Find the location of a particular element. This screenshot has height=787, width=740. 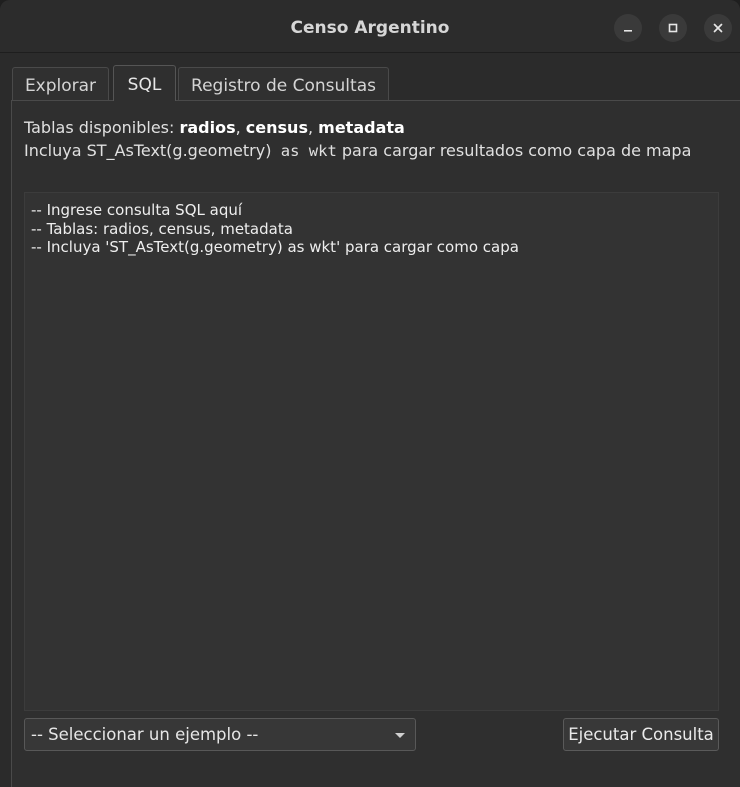

tab-registro-de-consultas: Registro de Consultas is located at coordinates (283, 83).